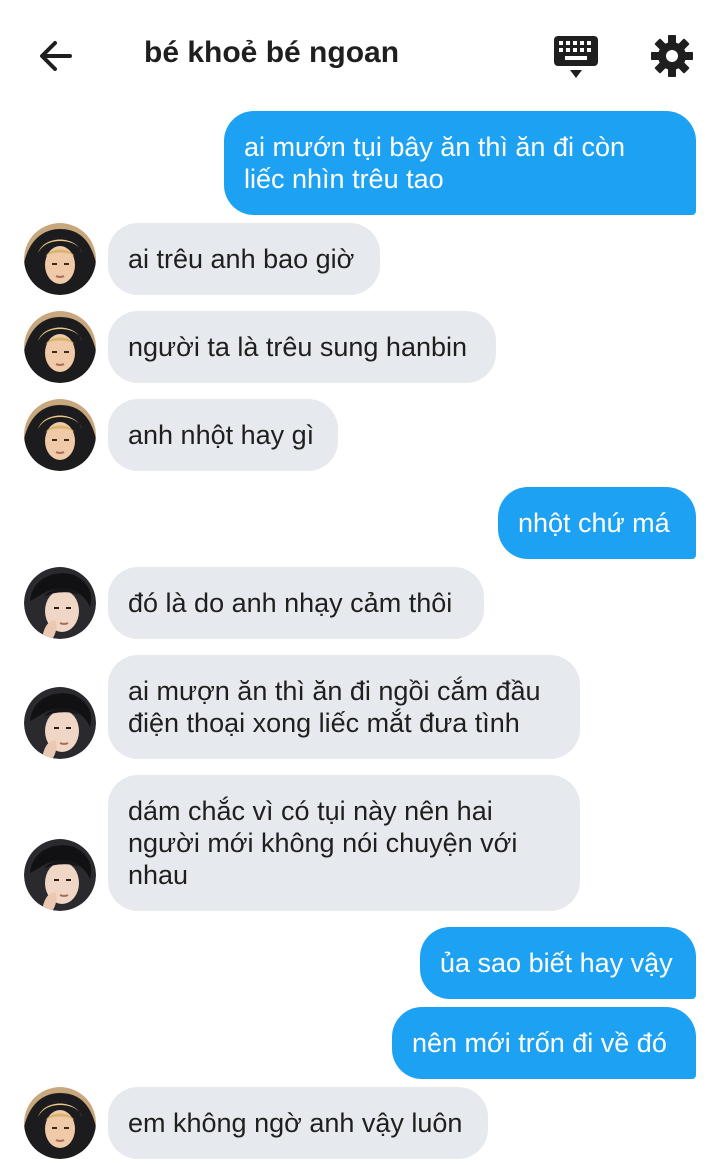  I want to click on keyboard-icon, so click(576, 57).